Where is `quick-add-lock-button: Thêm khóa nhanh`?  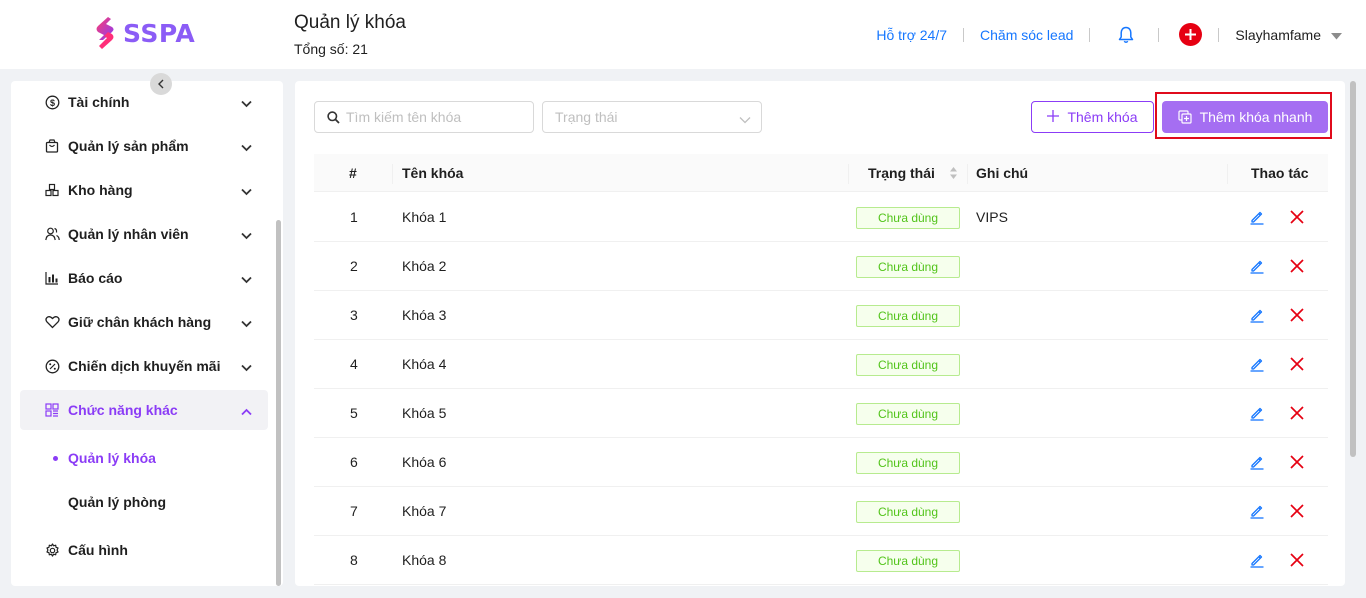 quick-add-lock-button: Thêm khóa nhanh is located at coordinates (1245, 117).